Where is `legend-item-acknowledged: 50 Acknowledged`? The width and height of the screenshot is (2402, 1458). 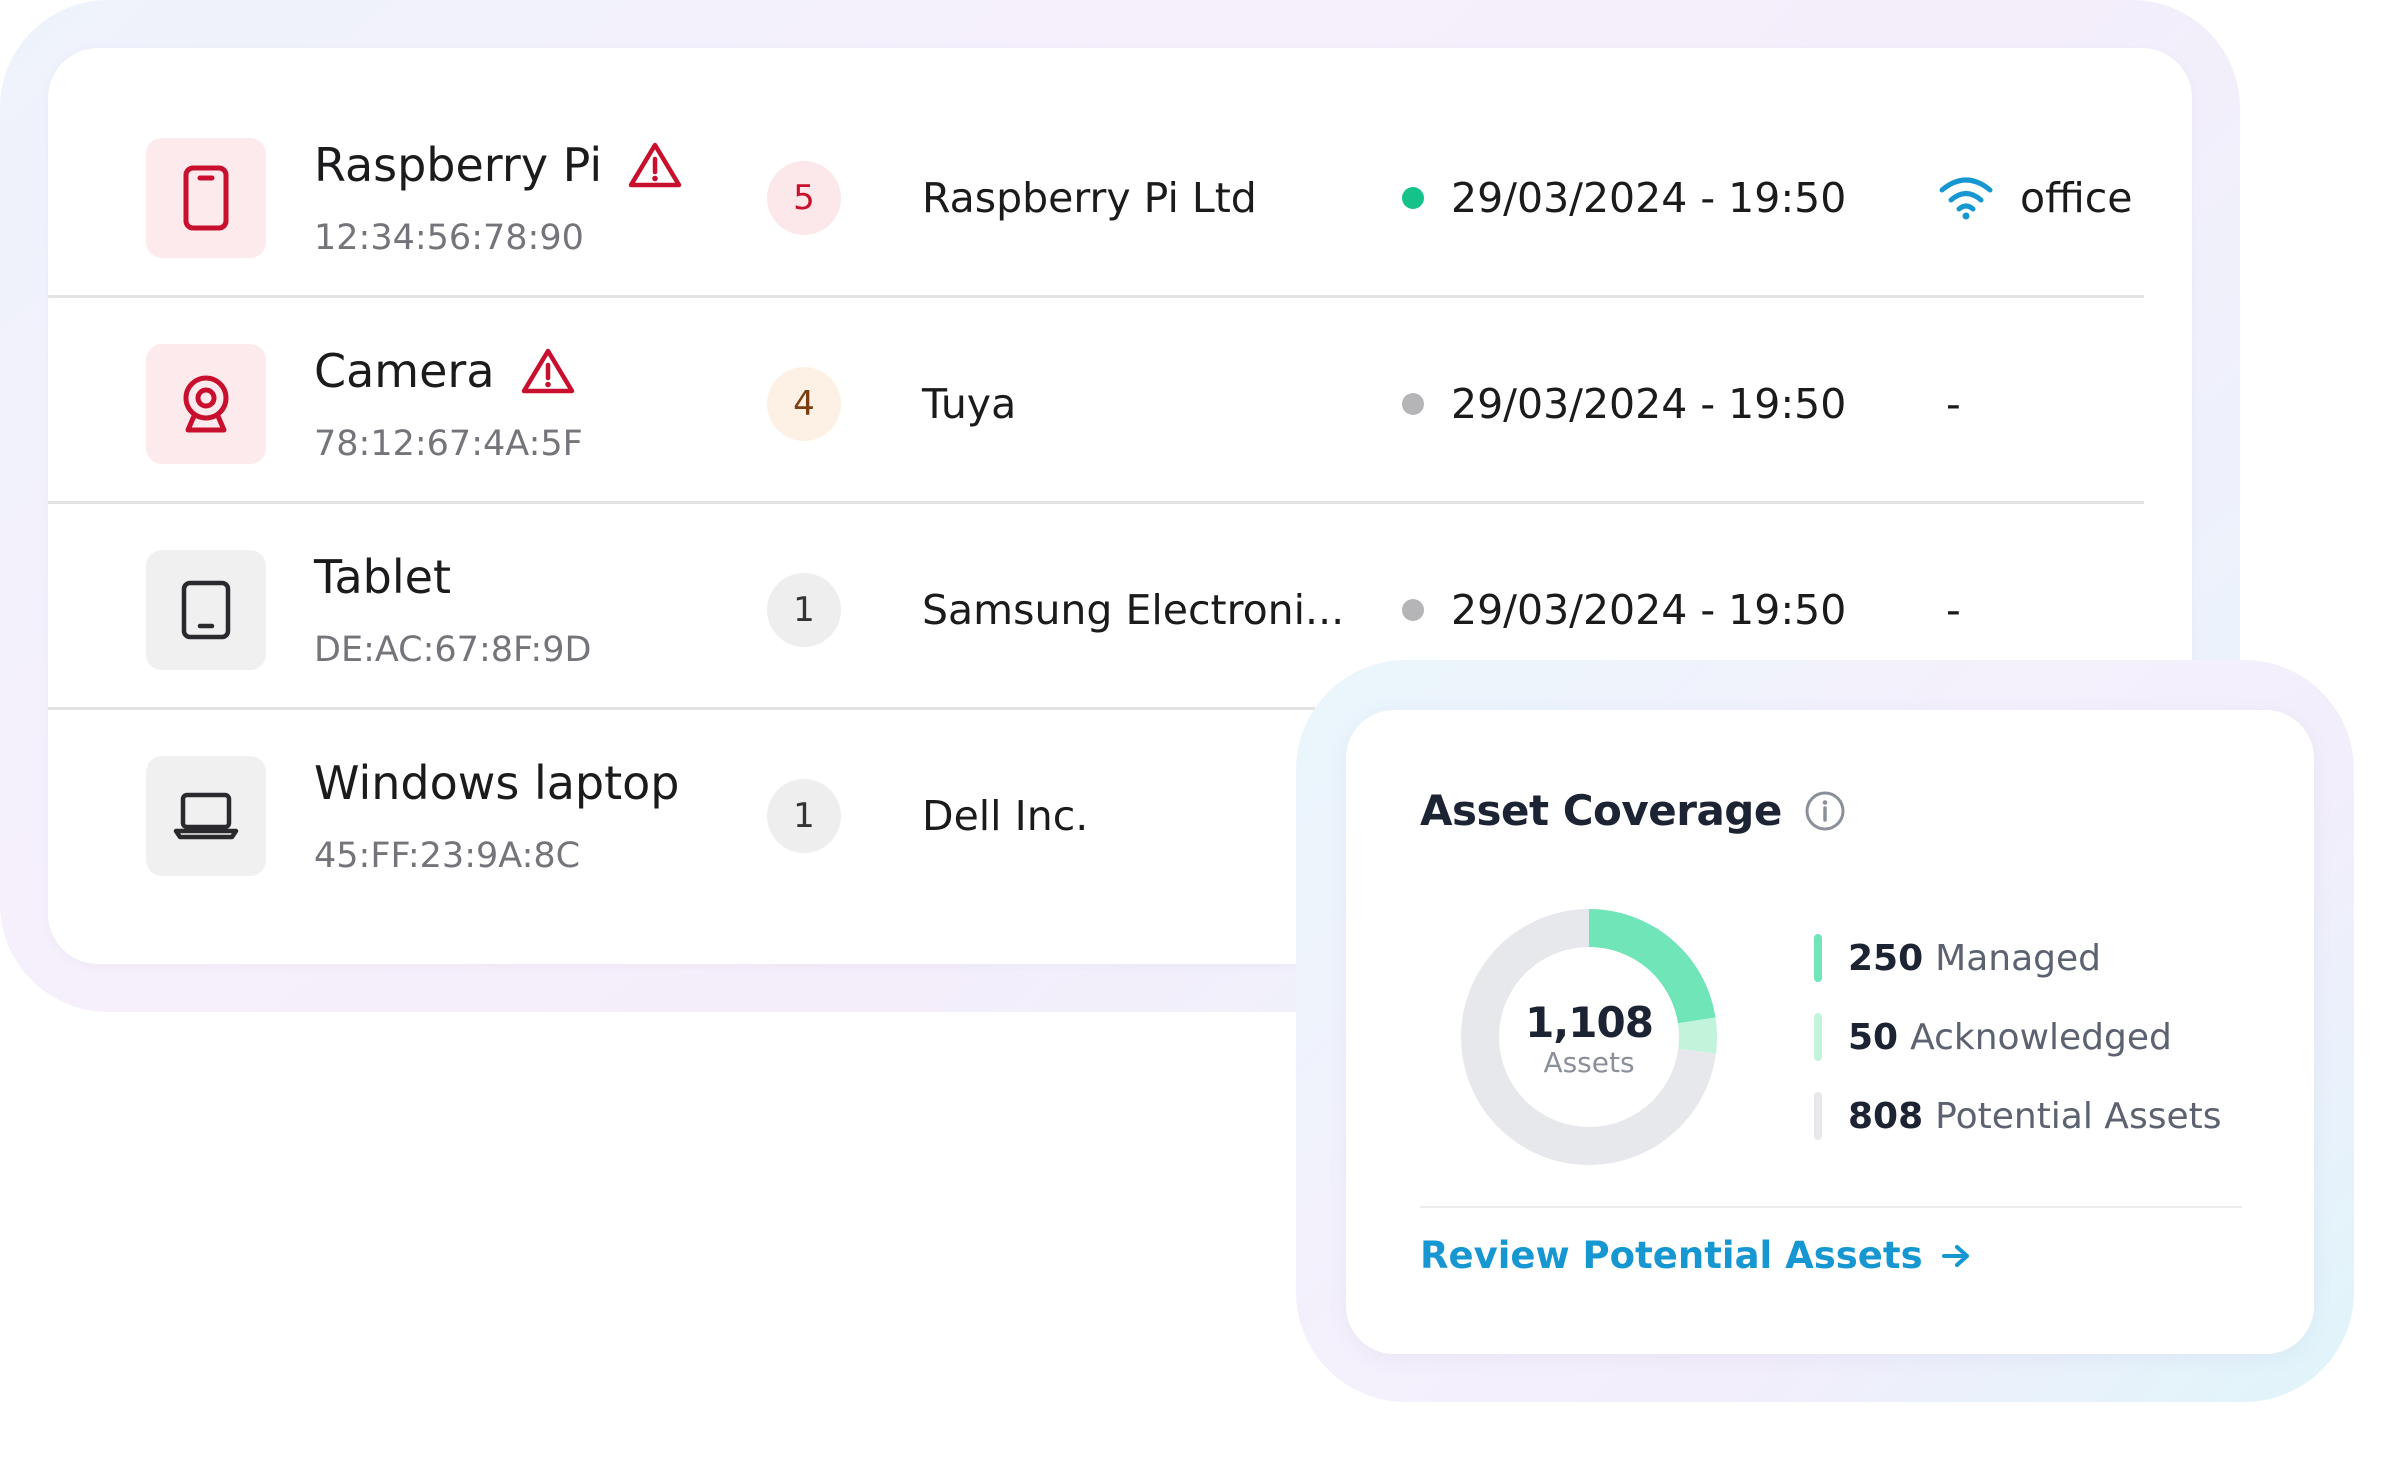 legend-item-acknowledged: 50 Acknowledged is located at coordinates (1993, 1037).